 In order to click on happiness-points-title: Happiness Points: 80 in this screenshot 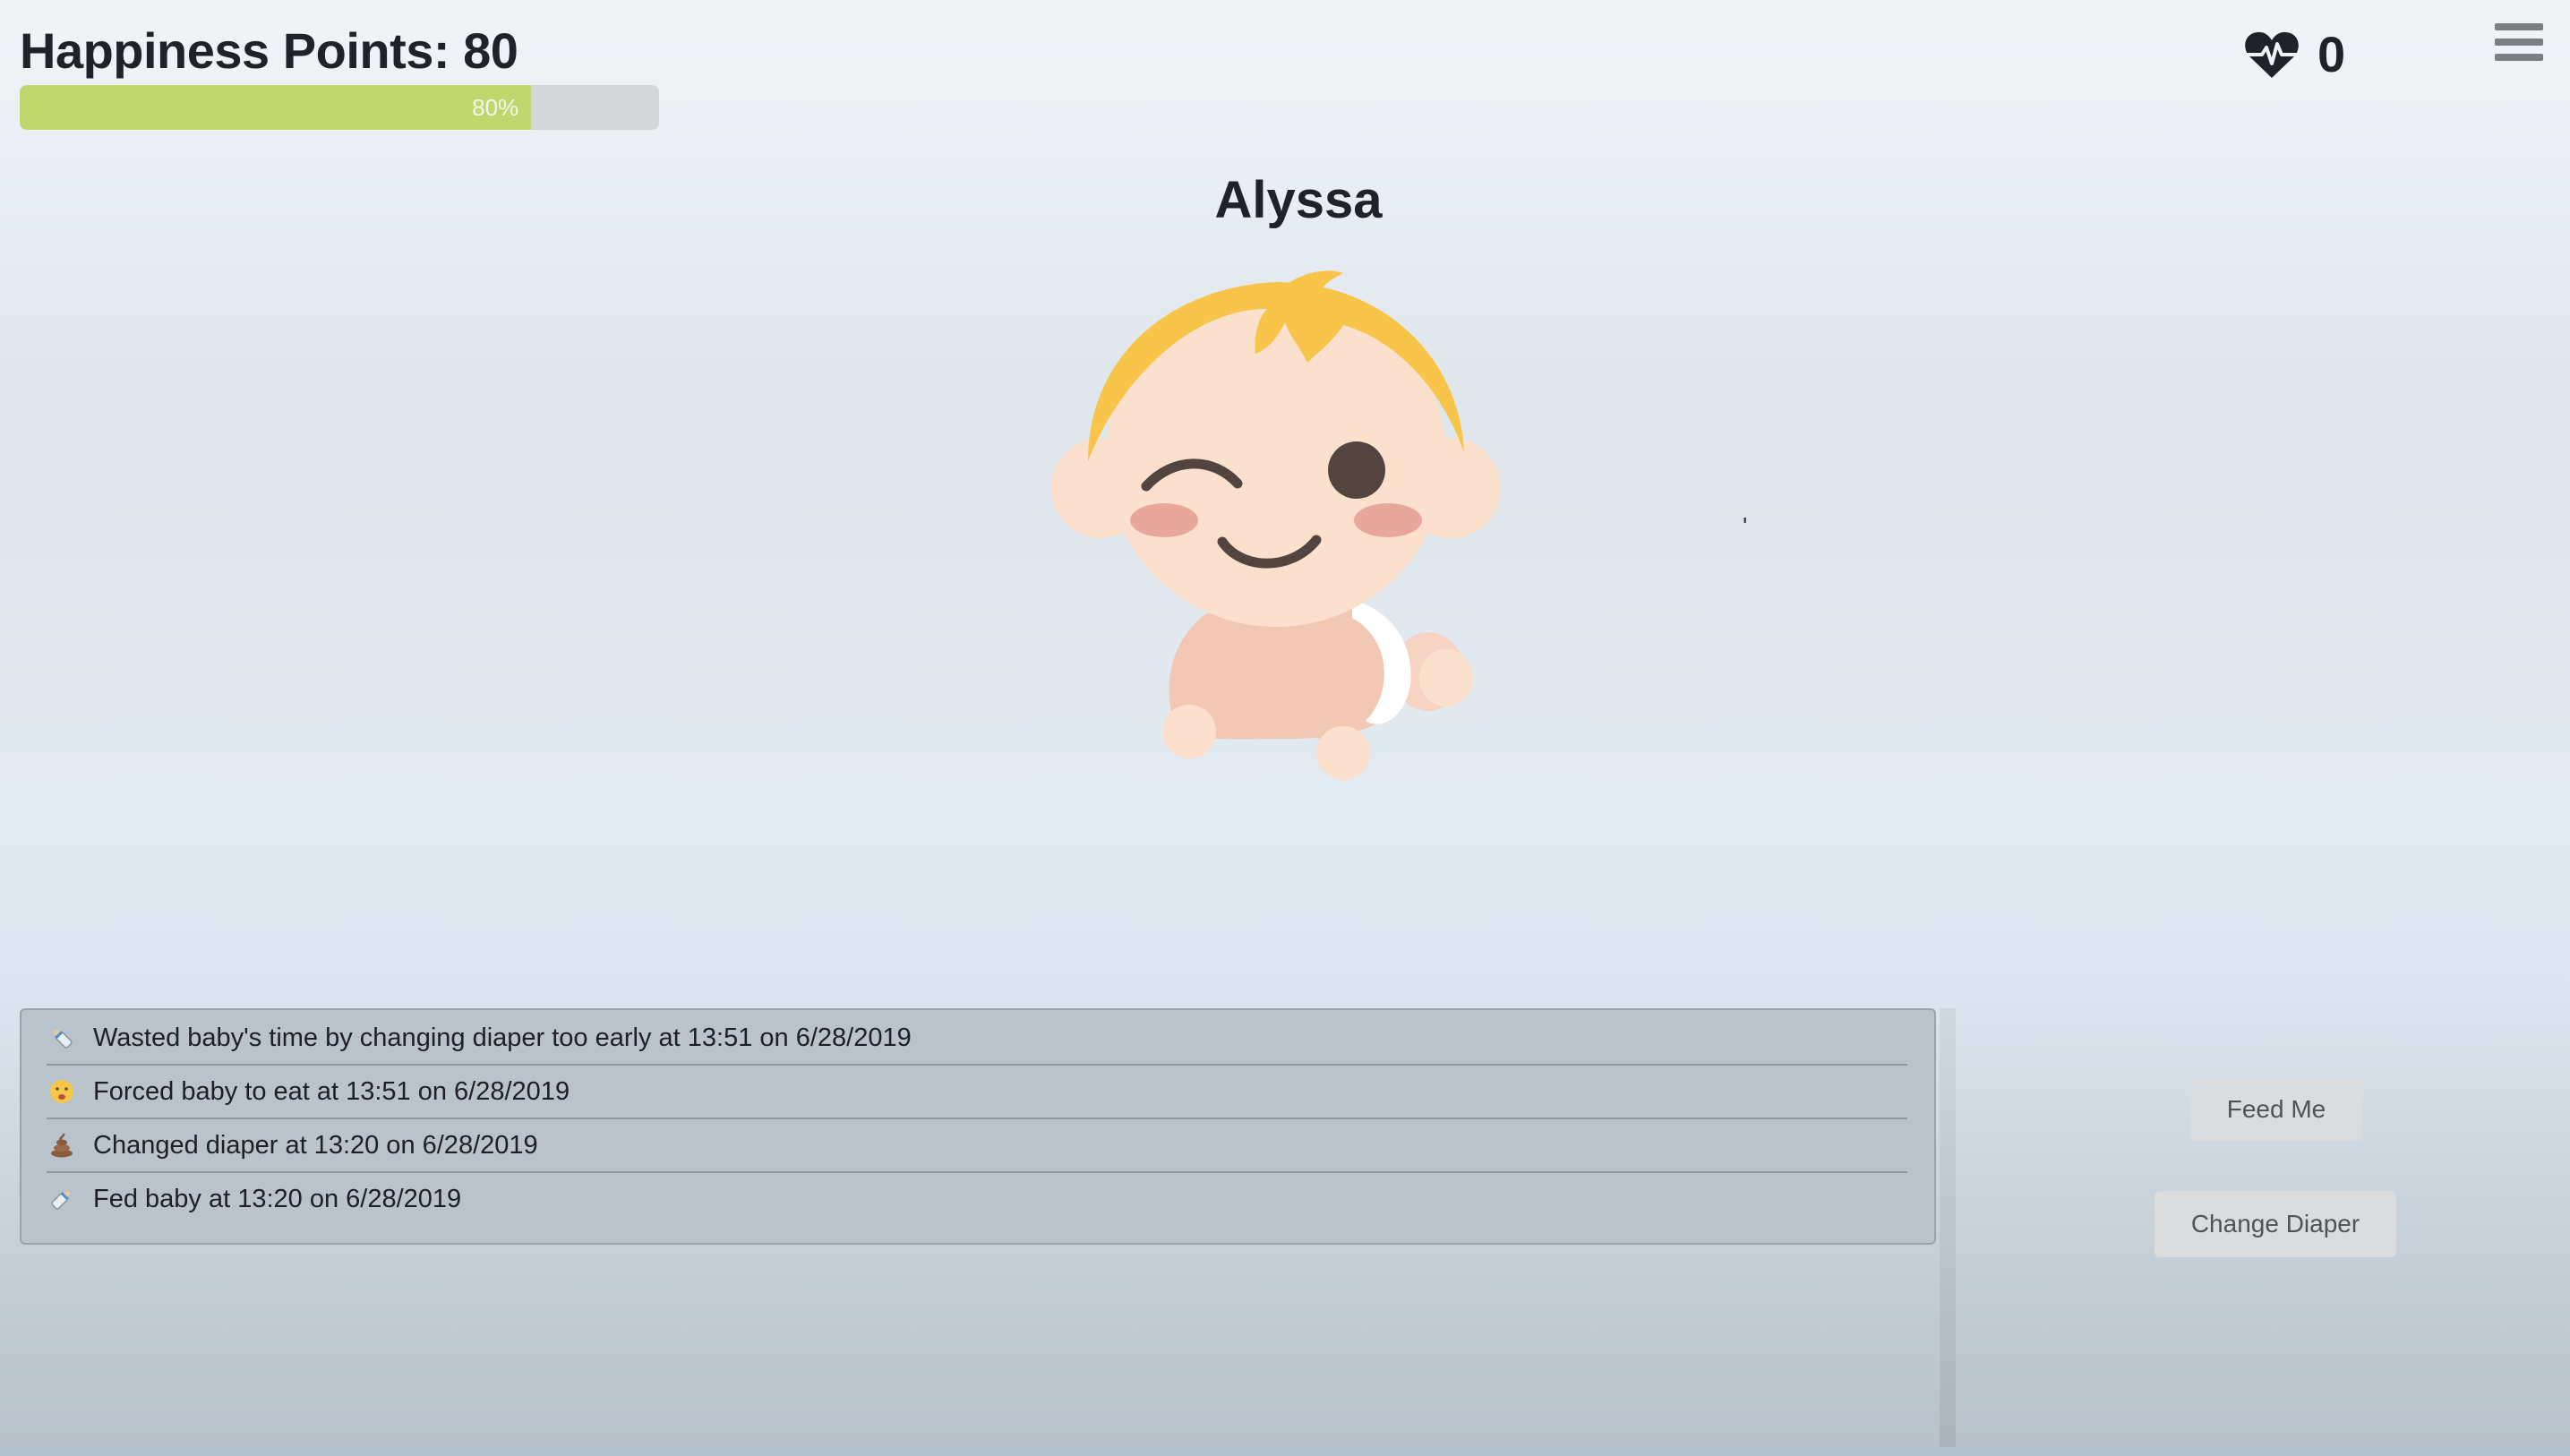, I will do `click(269, 50)`.